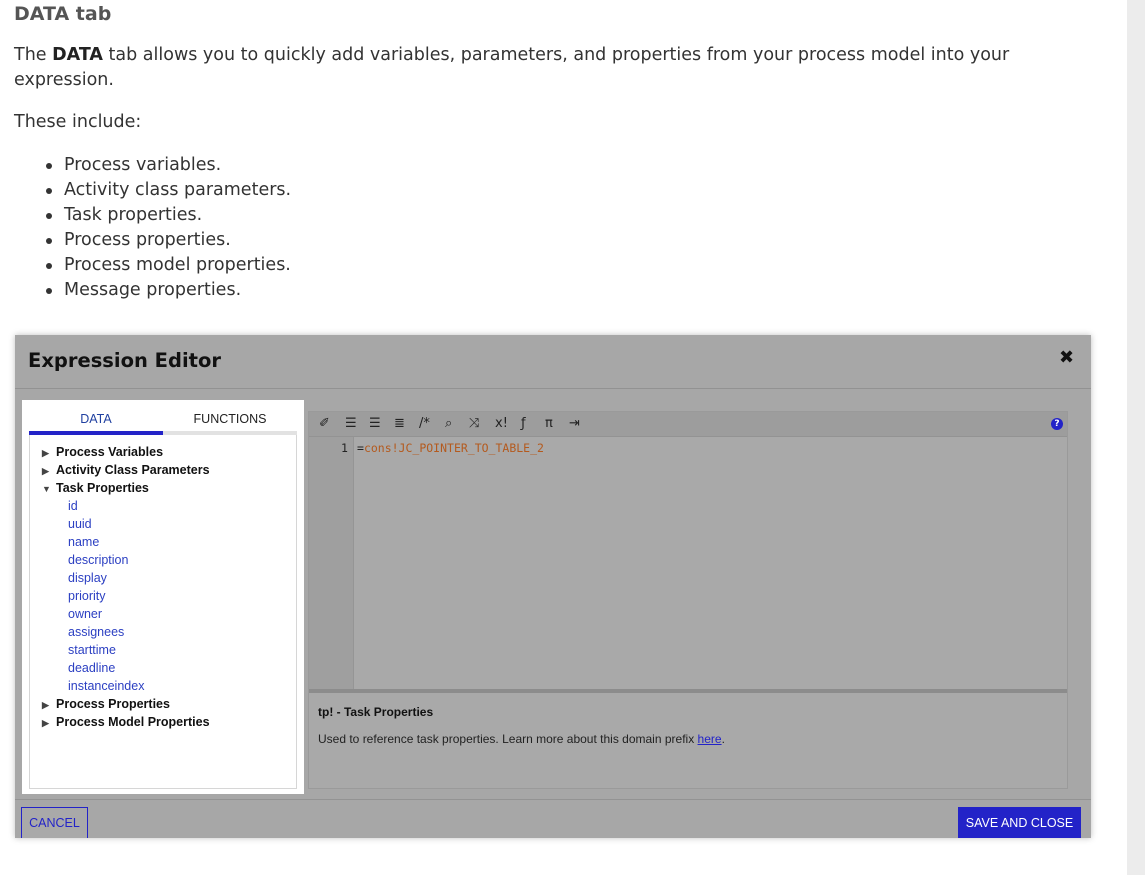  What do you see at coordinates (126, 578) in the screenshot?
I see `tree-leaf-display: display` at bounding box center [126, 578].